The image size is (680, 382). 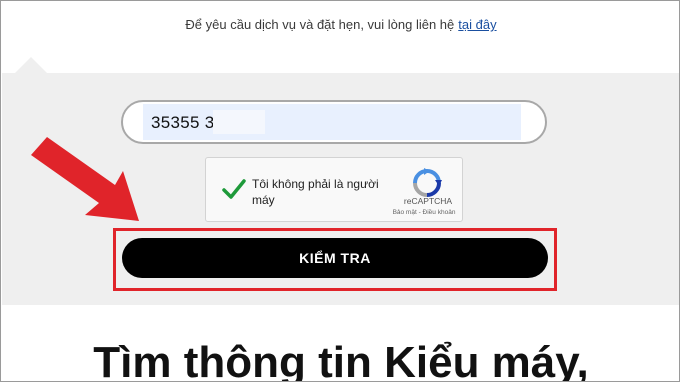 I want to click on recaptcha-brand: reCAPTCHA, so click(x=428, y=201).